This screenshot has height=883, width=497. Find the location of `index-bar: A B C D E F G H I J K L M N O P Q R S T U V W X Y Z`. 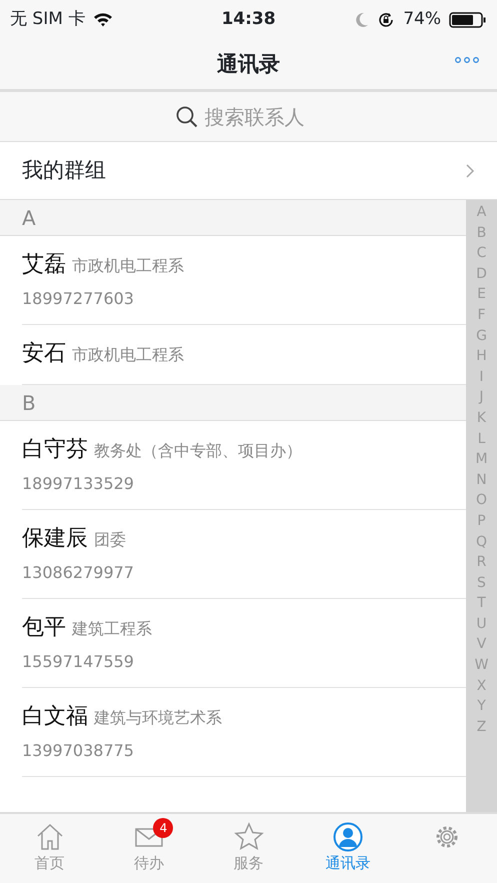

index-bar: A B C D E F G H I J K L M N O P Q R S T U V W X Y Z is located at coordinates (481, 506).